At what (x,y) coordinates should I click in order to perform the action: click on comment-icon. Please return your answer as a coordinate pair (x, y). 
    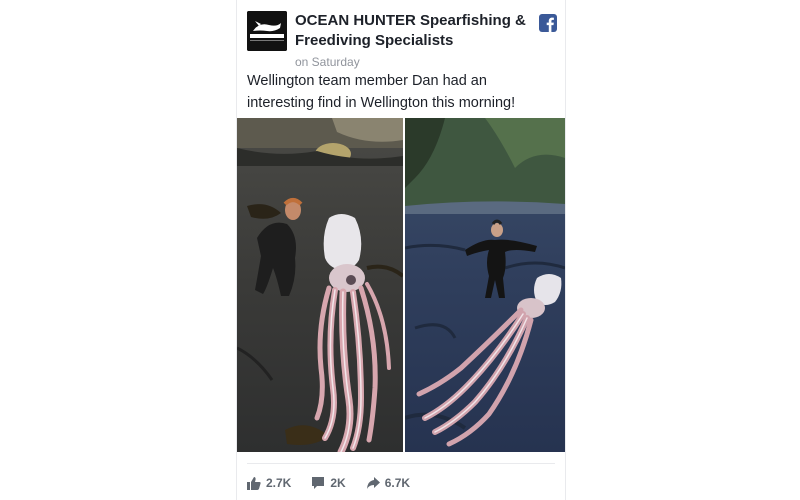
    Looking at the image, I should click on (318, 483).